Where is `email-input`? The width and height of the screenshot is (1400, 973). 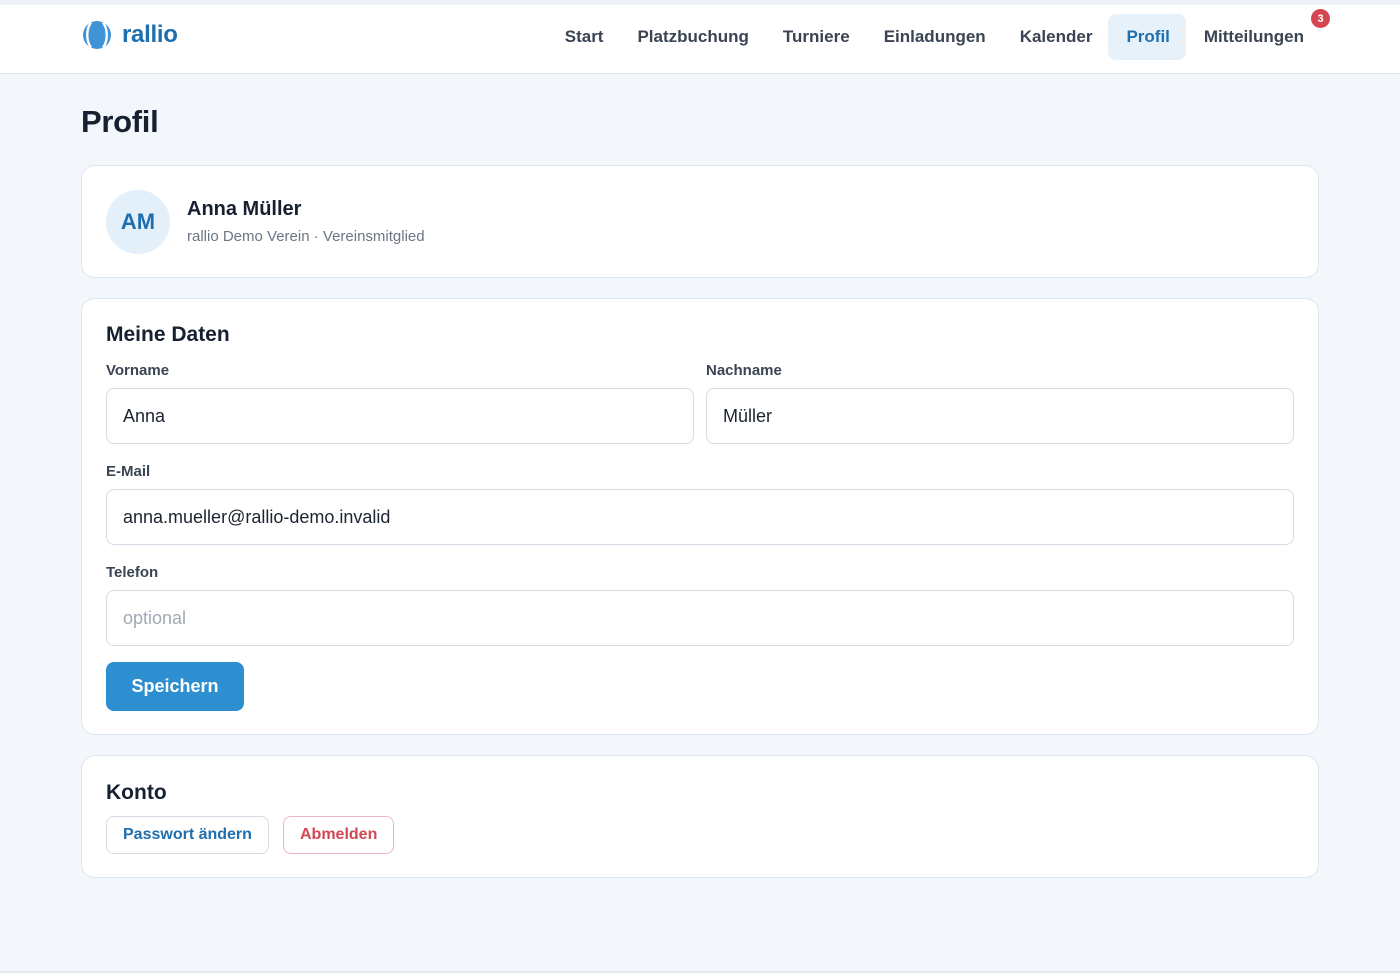 email-input is located at coordinates (700, 517).